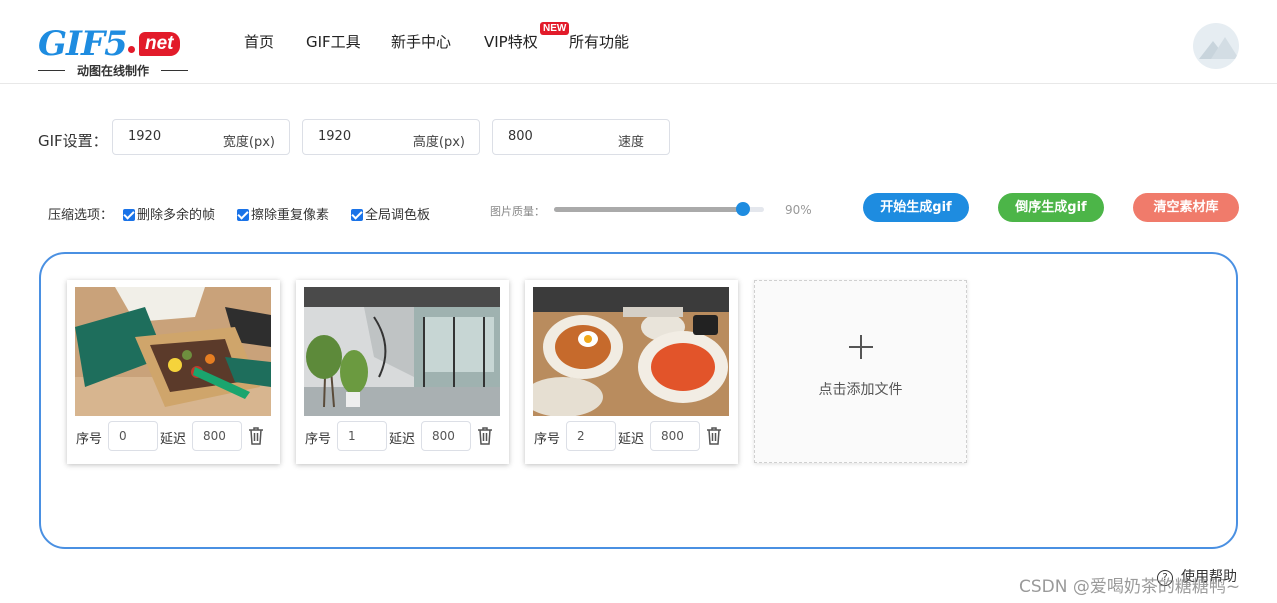 The width and height of the screenshot is (1277, 603). I want to click on site-logo: GIF5 net 动图在线制作, so click(113, 52).